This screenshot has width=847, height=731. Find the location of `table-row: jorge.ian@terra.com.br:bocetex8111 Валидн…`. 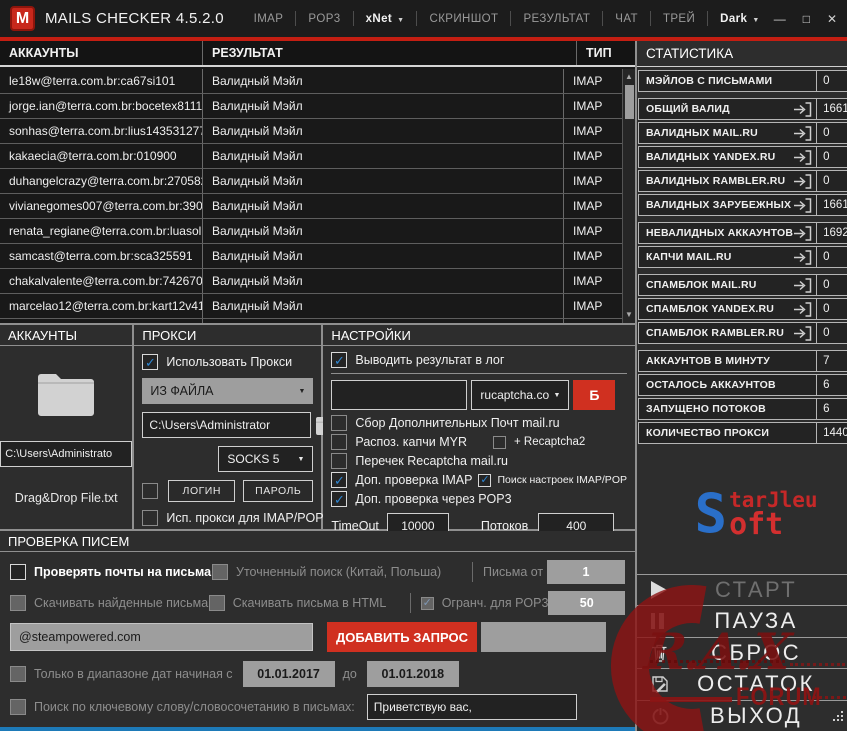

table-row: jorge.ian@terra.com.br:bocetex8111 Валидн… is located at coordinates (311, 106).